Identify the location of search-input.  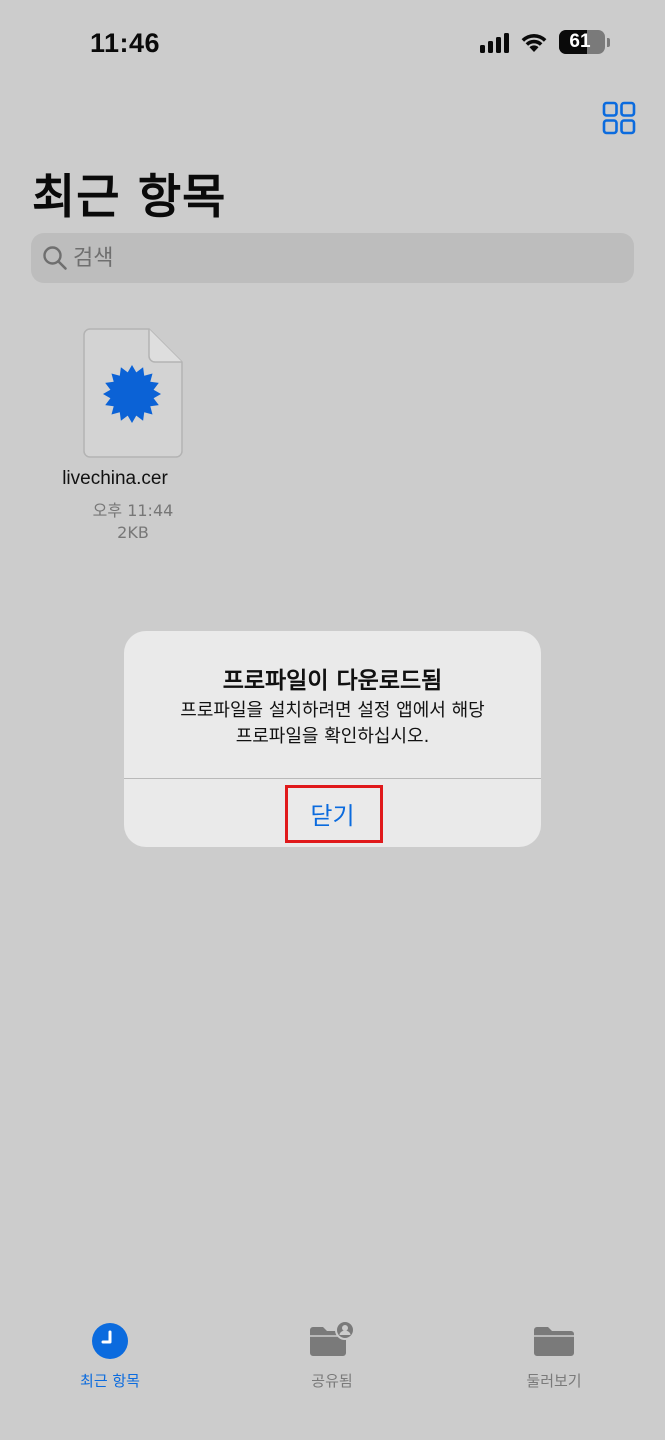
(343, 258).